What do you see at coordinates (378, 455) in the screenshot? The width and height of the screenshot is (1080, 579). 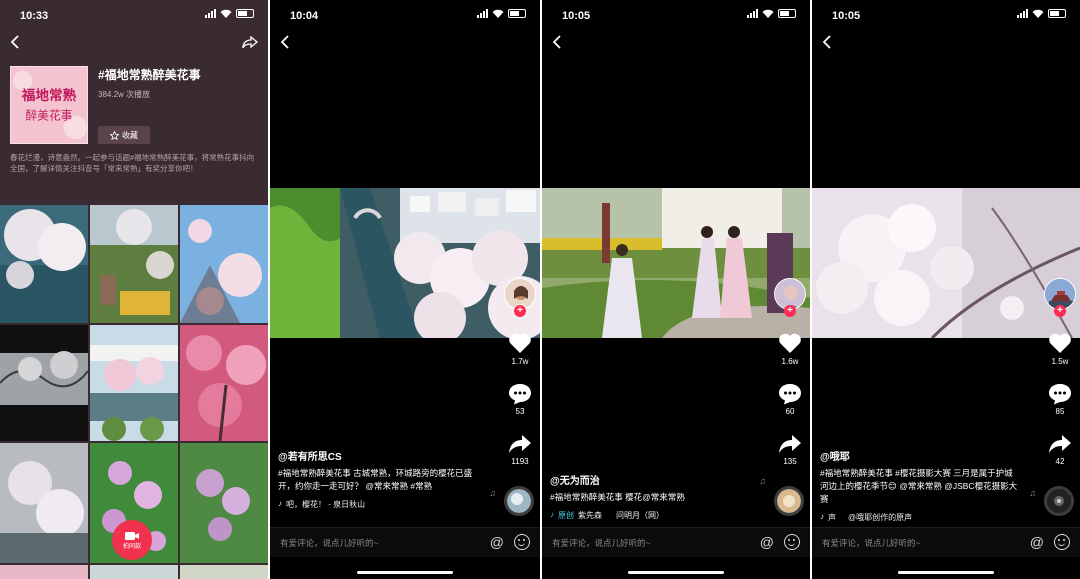 I see `author-handle: @若有所思CS` at bounding box center [378, 455].